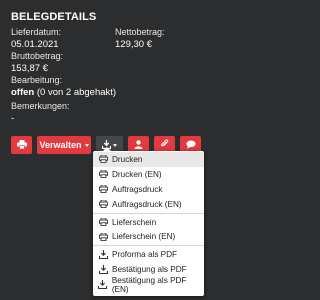  What do you see at coordinates (164, 145) in the screenshot?
I see `paperclip-icon` at bounding box center [164, 145].